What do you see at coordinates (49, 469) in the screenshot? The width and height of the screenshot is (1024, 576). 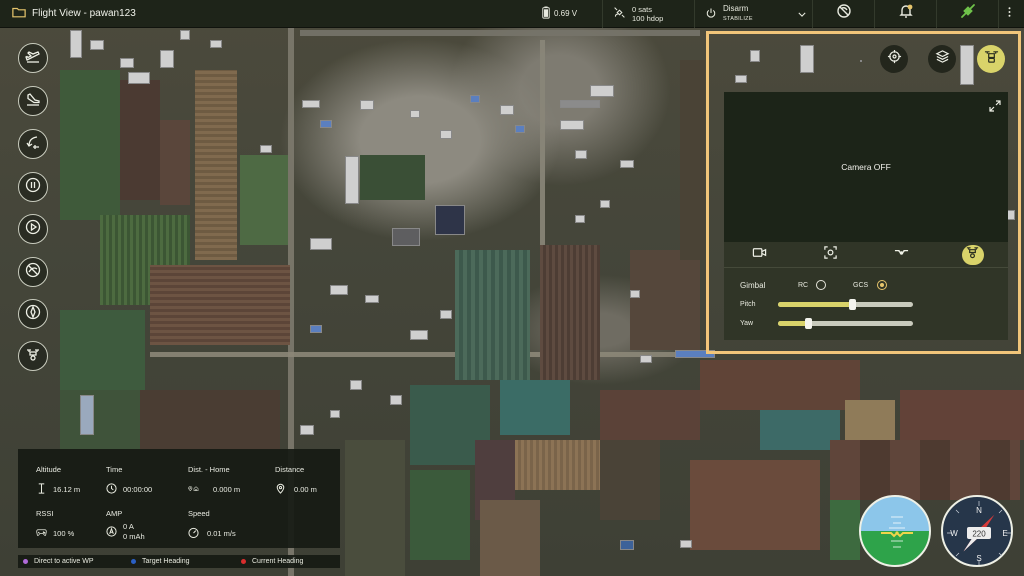 I see `altitude-label: Altitude` at bounding box center [49, 469].